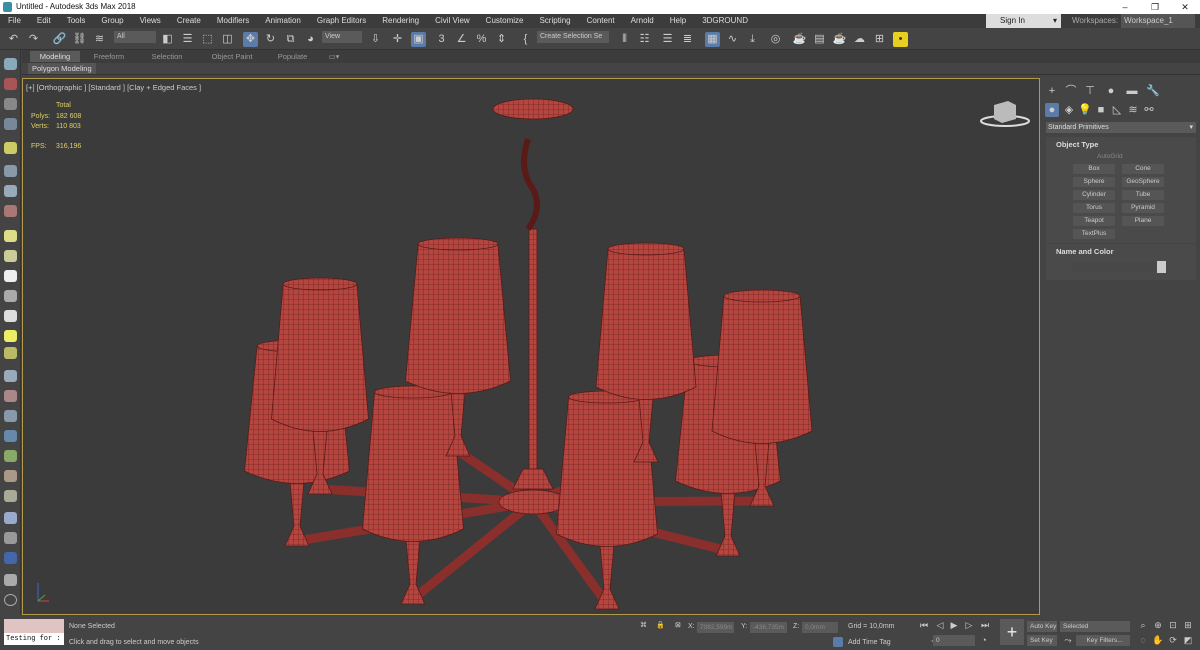 The image size is (1200, 650). I want to click on y-coordinate-field: -436,735m, so click(768, 627).